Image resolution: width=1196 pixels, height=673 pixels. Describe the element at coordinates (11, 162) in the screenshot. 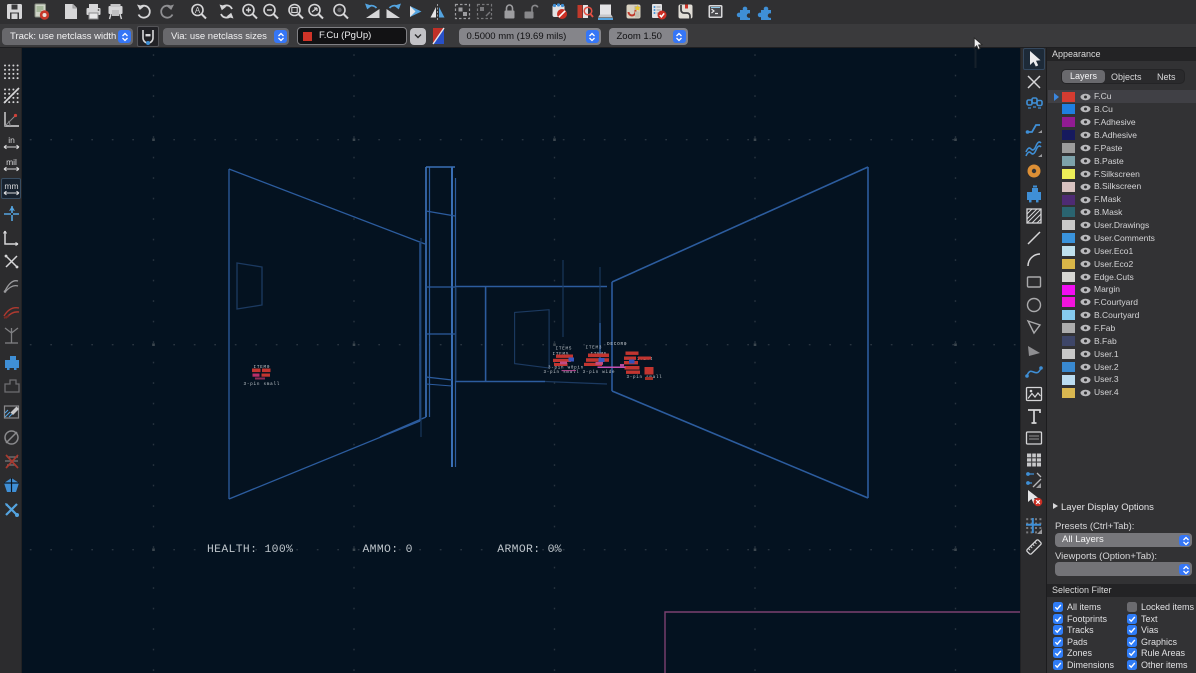

I see `svg-text: mil` at that location.